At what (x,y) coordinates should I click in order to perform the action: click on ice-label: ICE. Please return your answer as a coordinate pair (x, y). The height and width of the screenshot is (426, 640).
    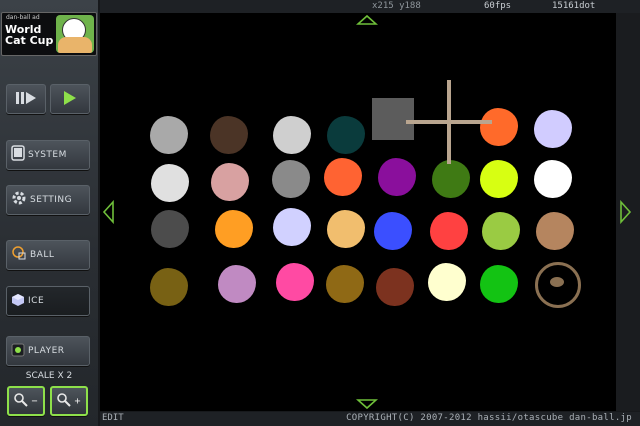
    Looking at the image, I should click on (36, 301).